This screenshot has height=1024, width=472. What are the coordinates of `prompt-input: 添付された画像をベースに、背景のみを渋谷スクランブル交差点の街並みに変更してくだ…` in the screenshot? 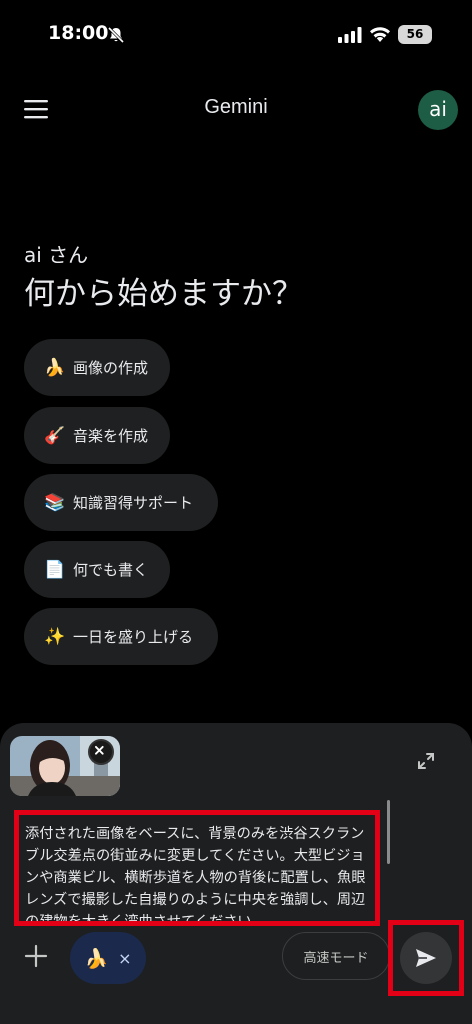 It's located at (197, 868).